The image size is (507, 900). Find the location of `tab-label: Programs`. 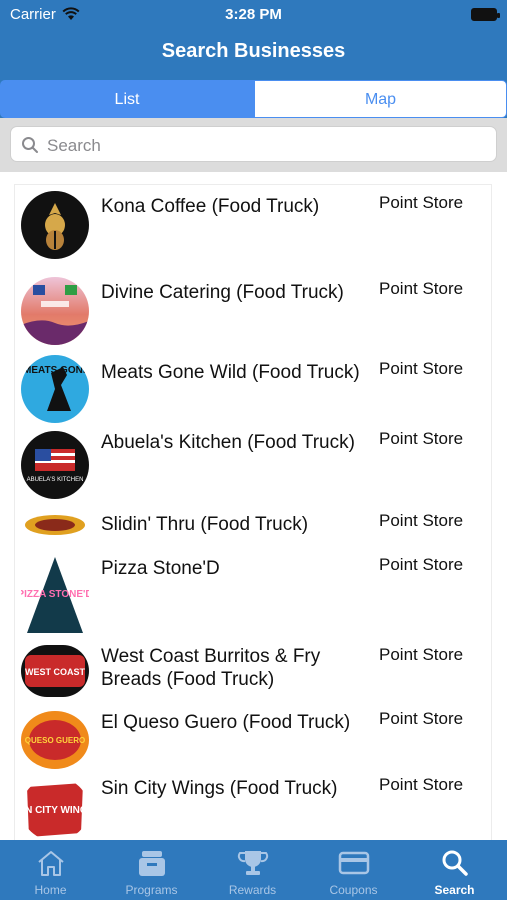

tab-label: Programs is located at coordinates (151, 890).